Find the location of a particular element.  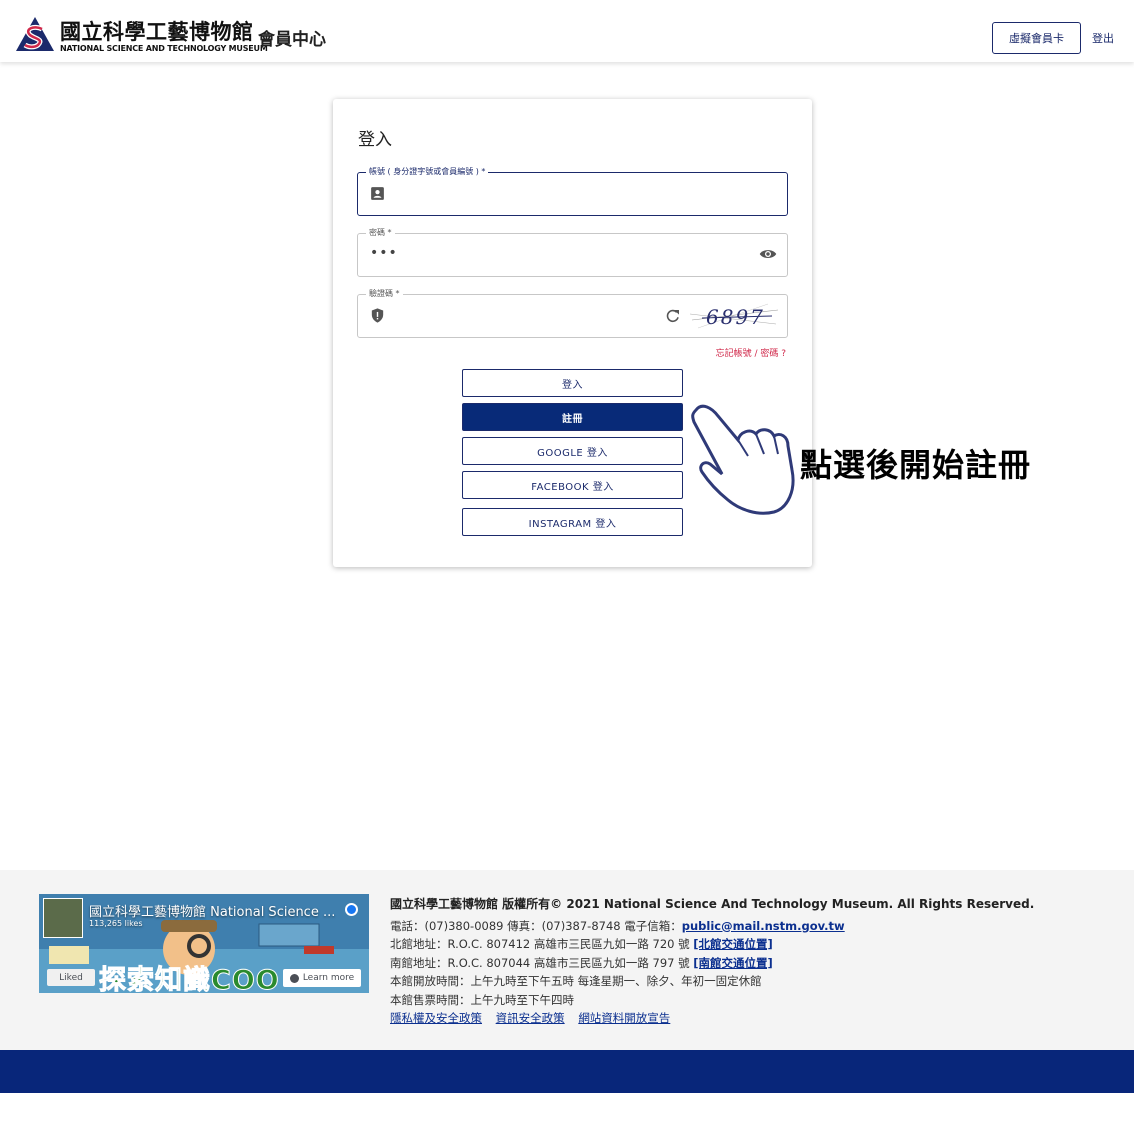

register-button: 註冊 is located at coordinates (572, 417).